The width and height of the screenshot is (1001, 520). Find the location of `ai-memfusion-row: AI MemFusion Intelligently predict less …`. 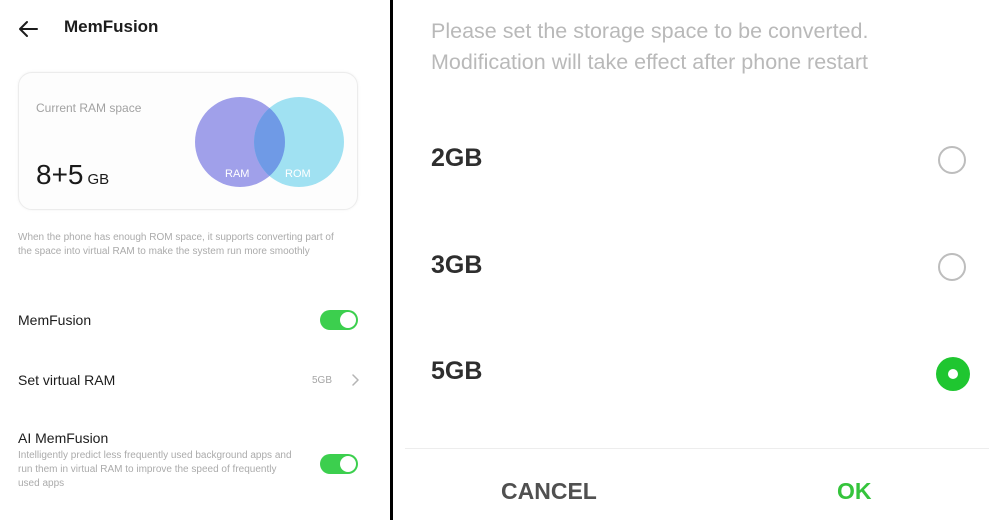

ai-memfusion-row: AI MemFusion Intelligently predict less … is located at coordinates (195, 466).